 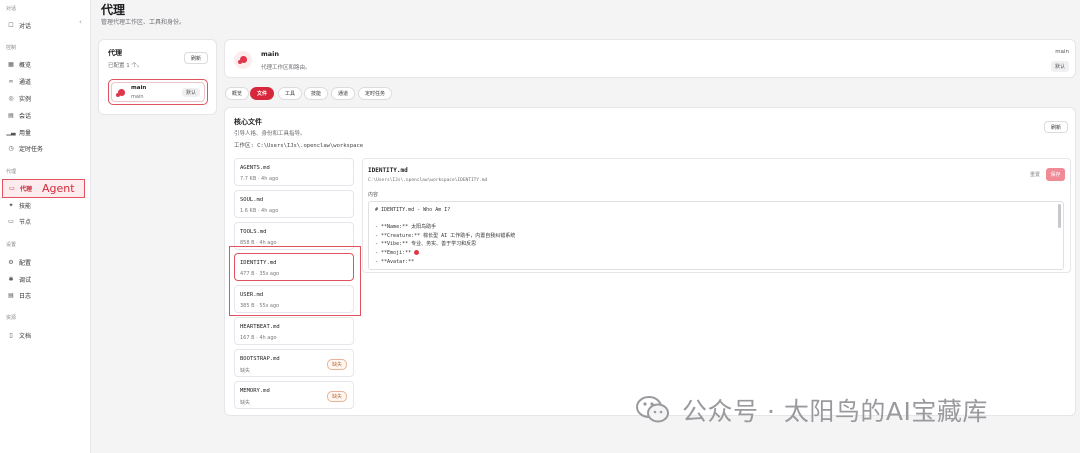 I want to click on editor-file-name: IDENTITY.md, so click(x=388, y=170).